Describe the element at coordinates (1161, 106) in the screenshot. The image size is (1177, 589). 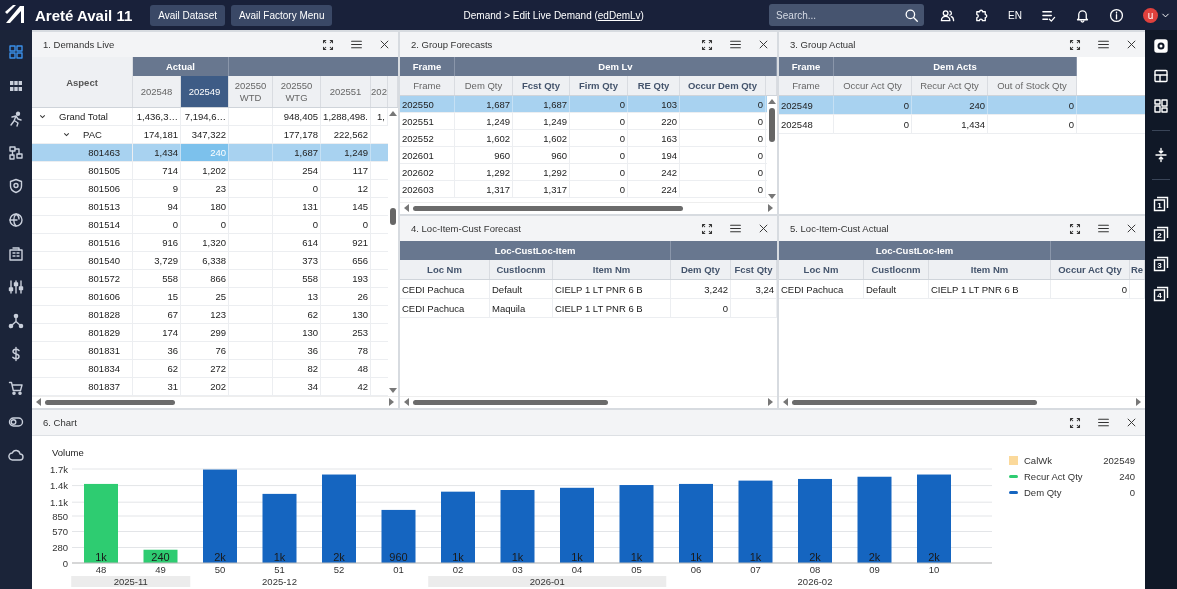
I see `widgets-icon` at that location.